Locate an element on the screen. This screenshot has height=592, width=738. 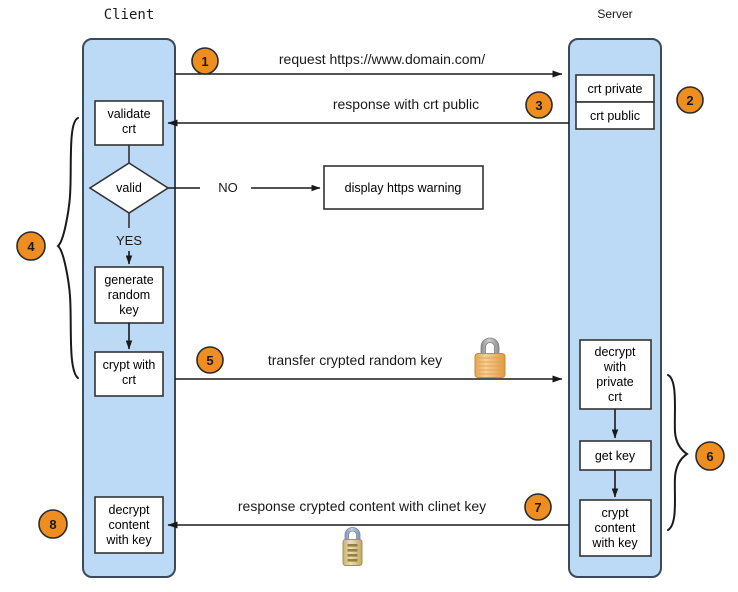
client-step-decrypt-content-line1: decrypt is located at coordinates (130, 510).